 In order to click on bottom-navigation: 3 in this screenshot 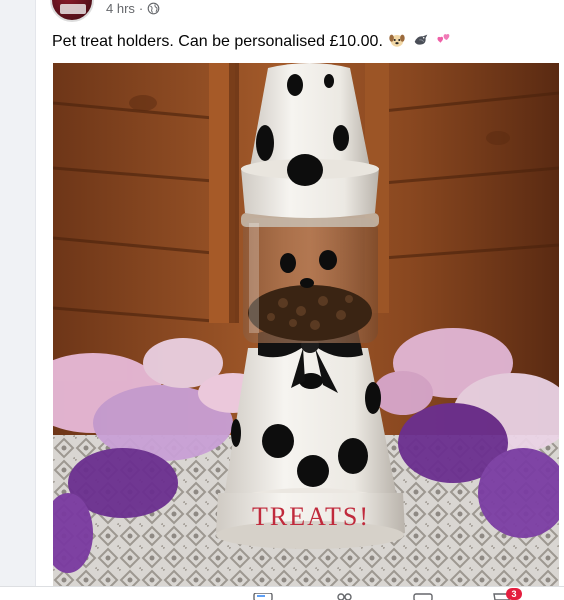, I will do `click(282, 593)`.